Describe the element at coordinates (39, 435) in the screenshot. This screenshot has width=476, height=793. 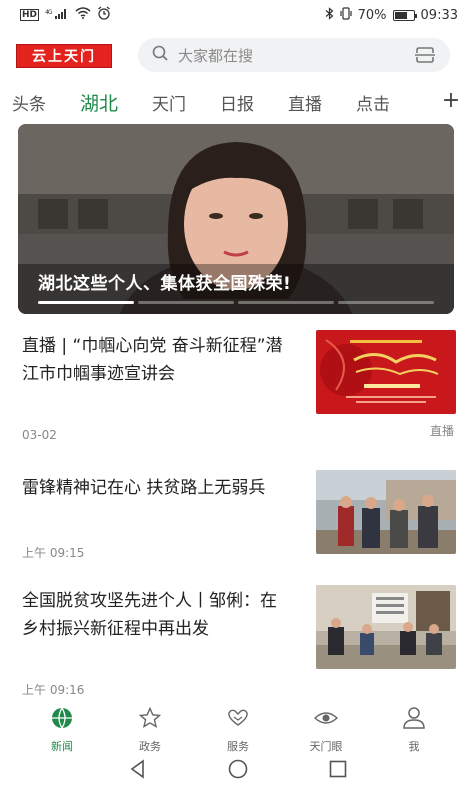
I see `news-time: 03-02` at that location.